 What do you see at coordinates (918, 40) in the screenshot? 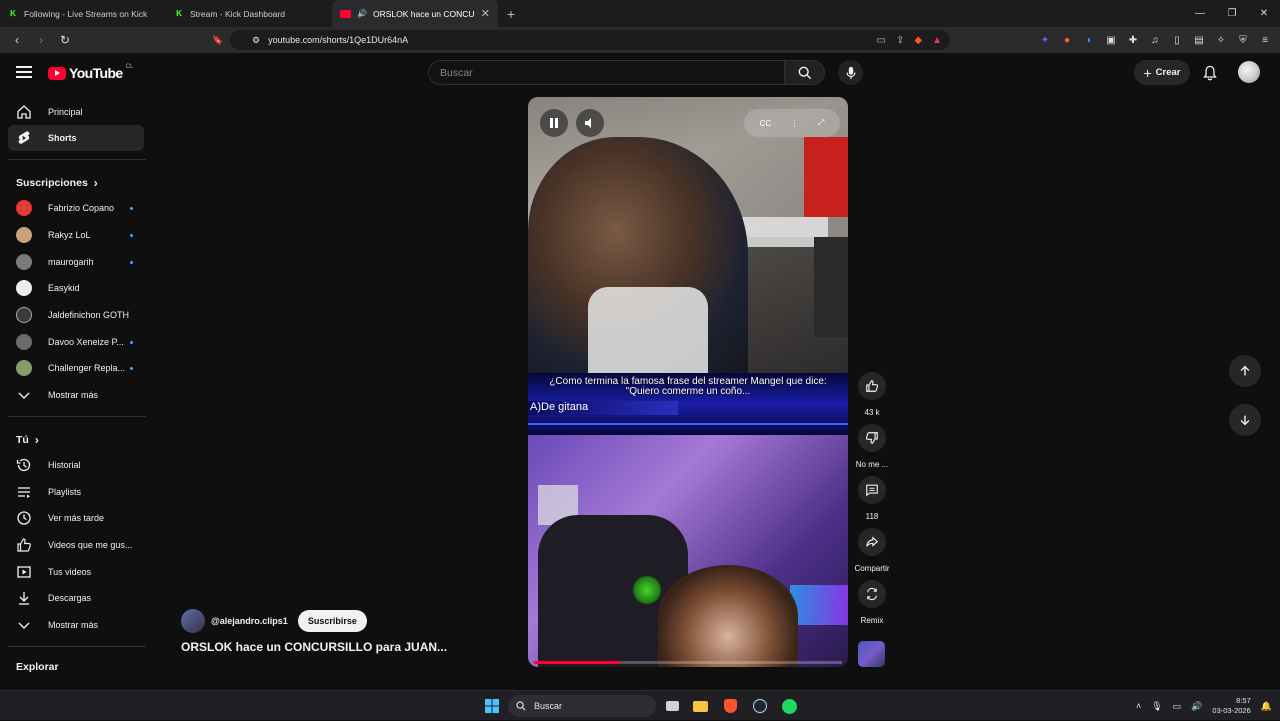
I see `brave-shield-icon: ◆` at bounding box center [918, 40].